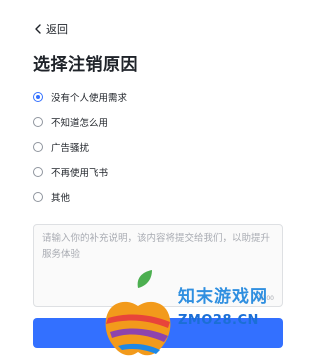  Describe the element at coordinates (153, 171) in the screenshot. I see `reason-option: 不再使用飞书` at that location.